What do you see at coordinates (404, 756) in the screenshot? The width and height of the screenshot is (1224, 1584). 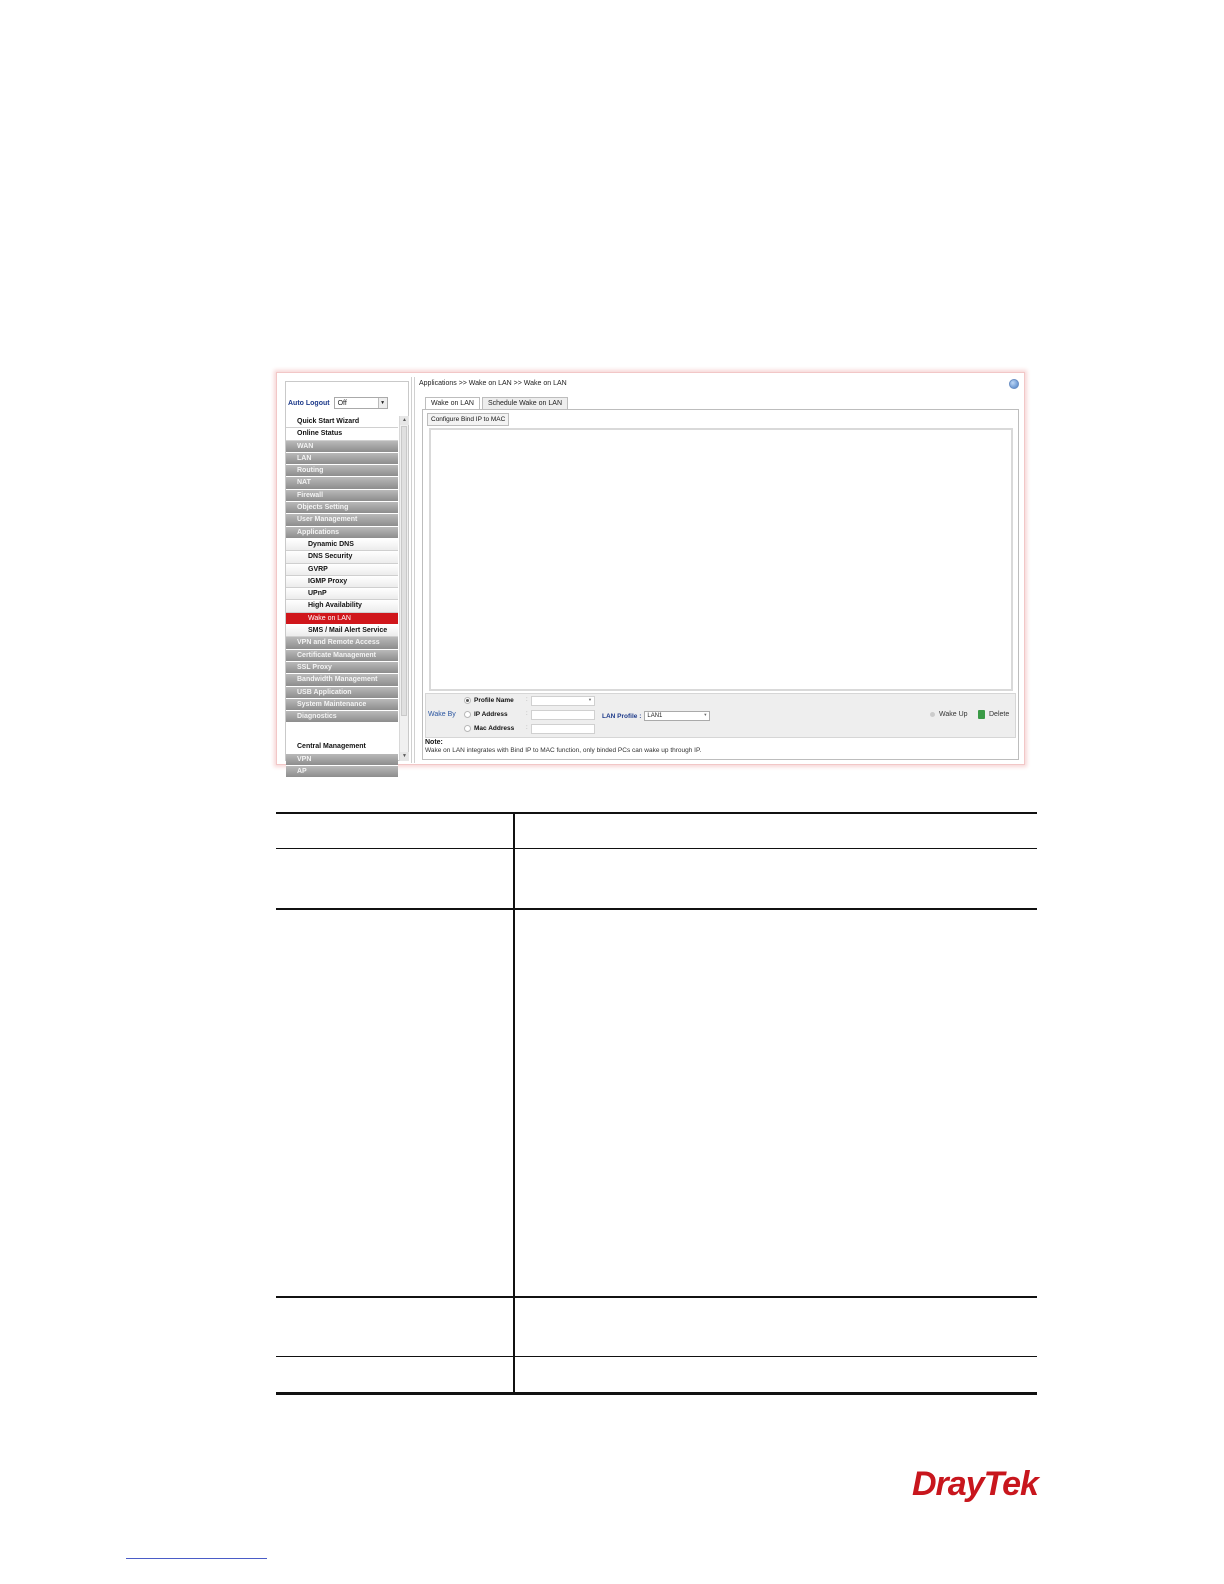 I see `scroll-down-icon: ▼` at bounding box center [404, 756].